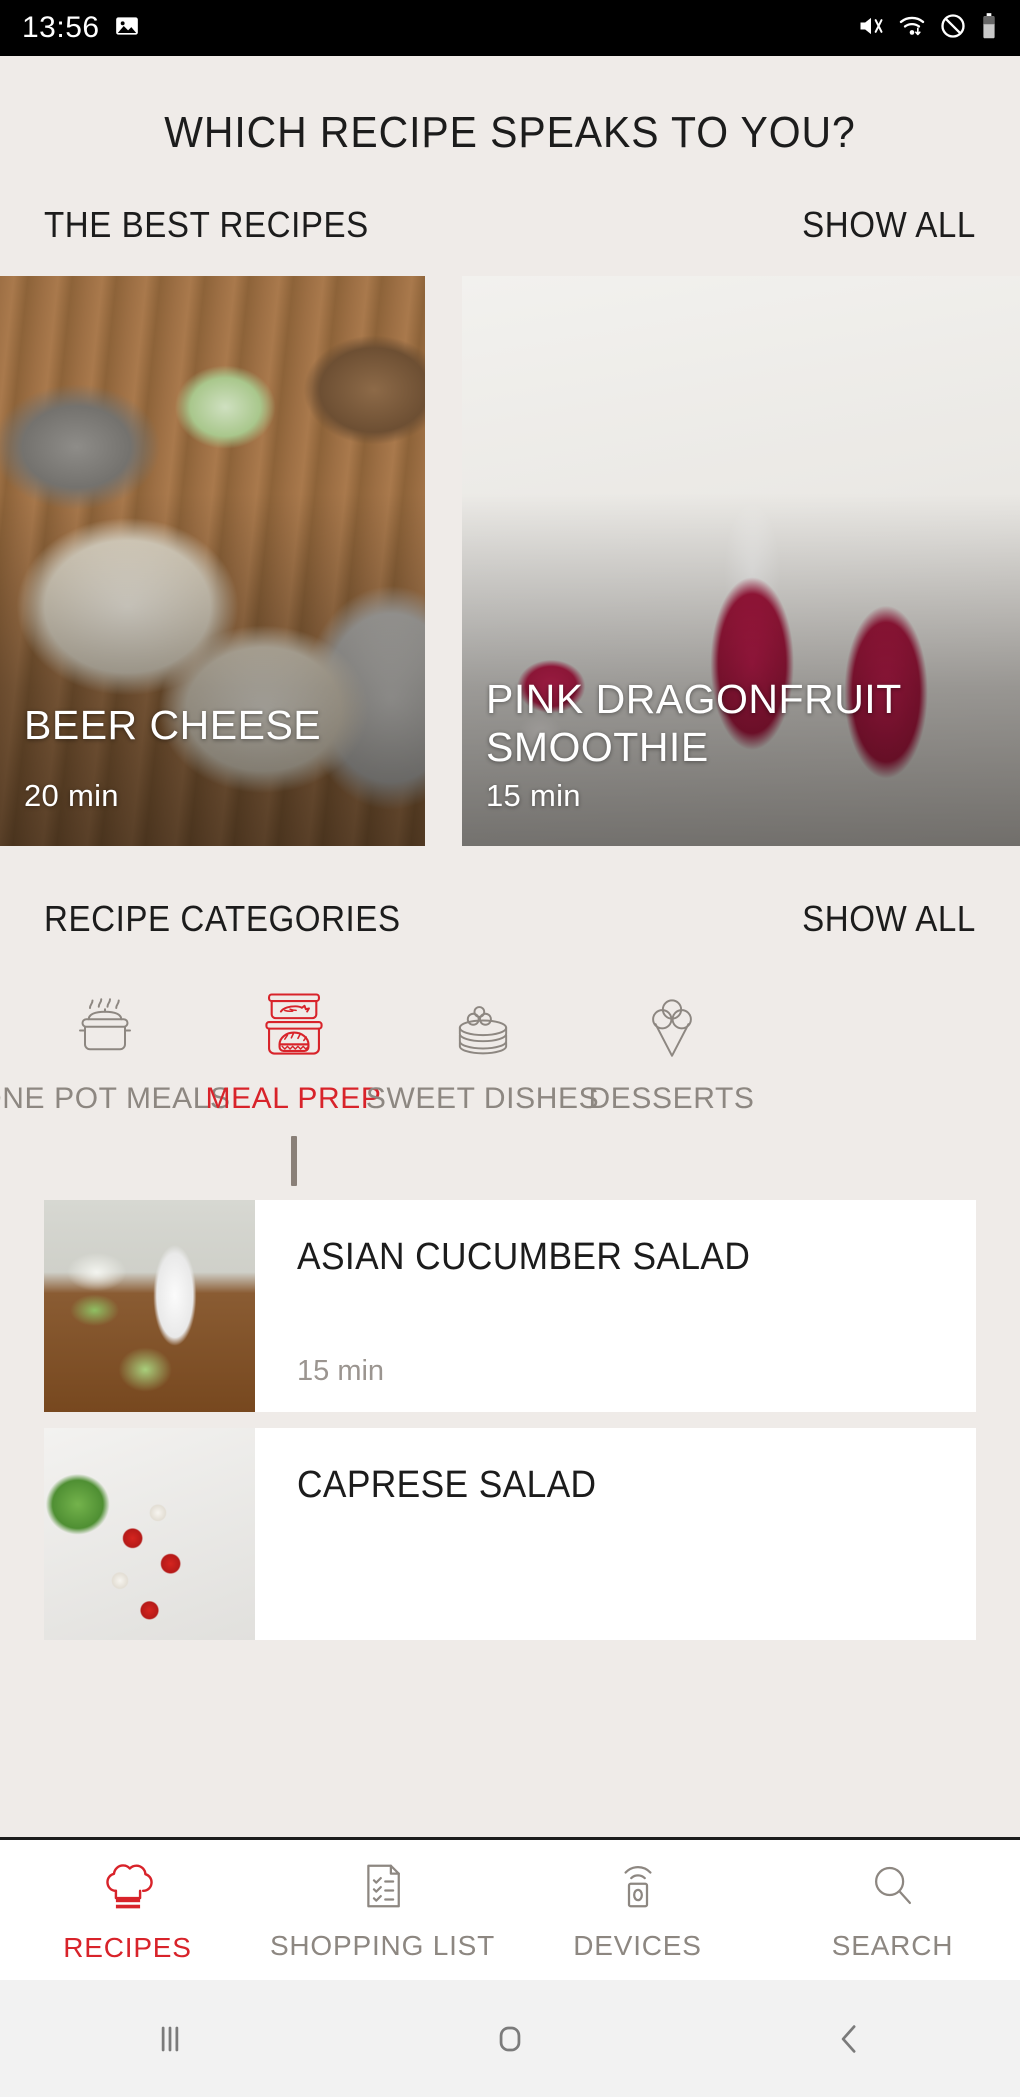 Image resolution: width=1020 pixels, height=2097 pixels. I want to click on stacked-food-containers-icon, so click(294, 1025).